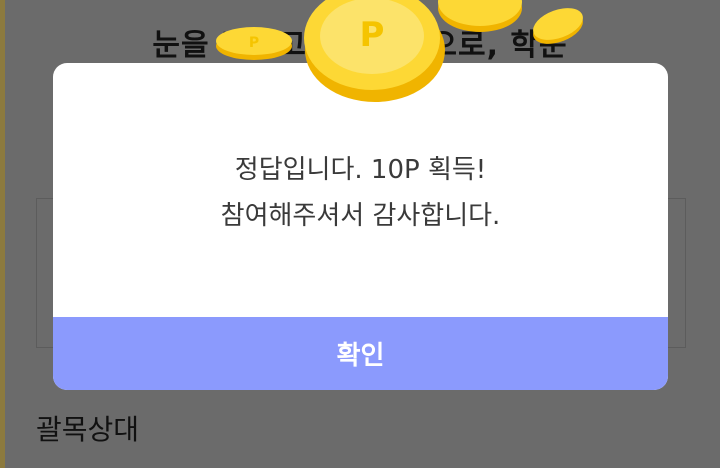 The width and height of the screenshot is (720, 468). Describe the element at coordinates (360, 170) in the screenshot. I see `result-message-line-1: 정답입니다. 10P 획득!` at that location.